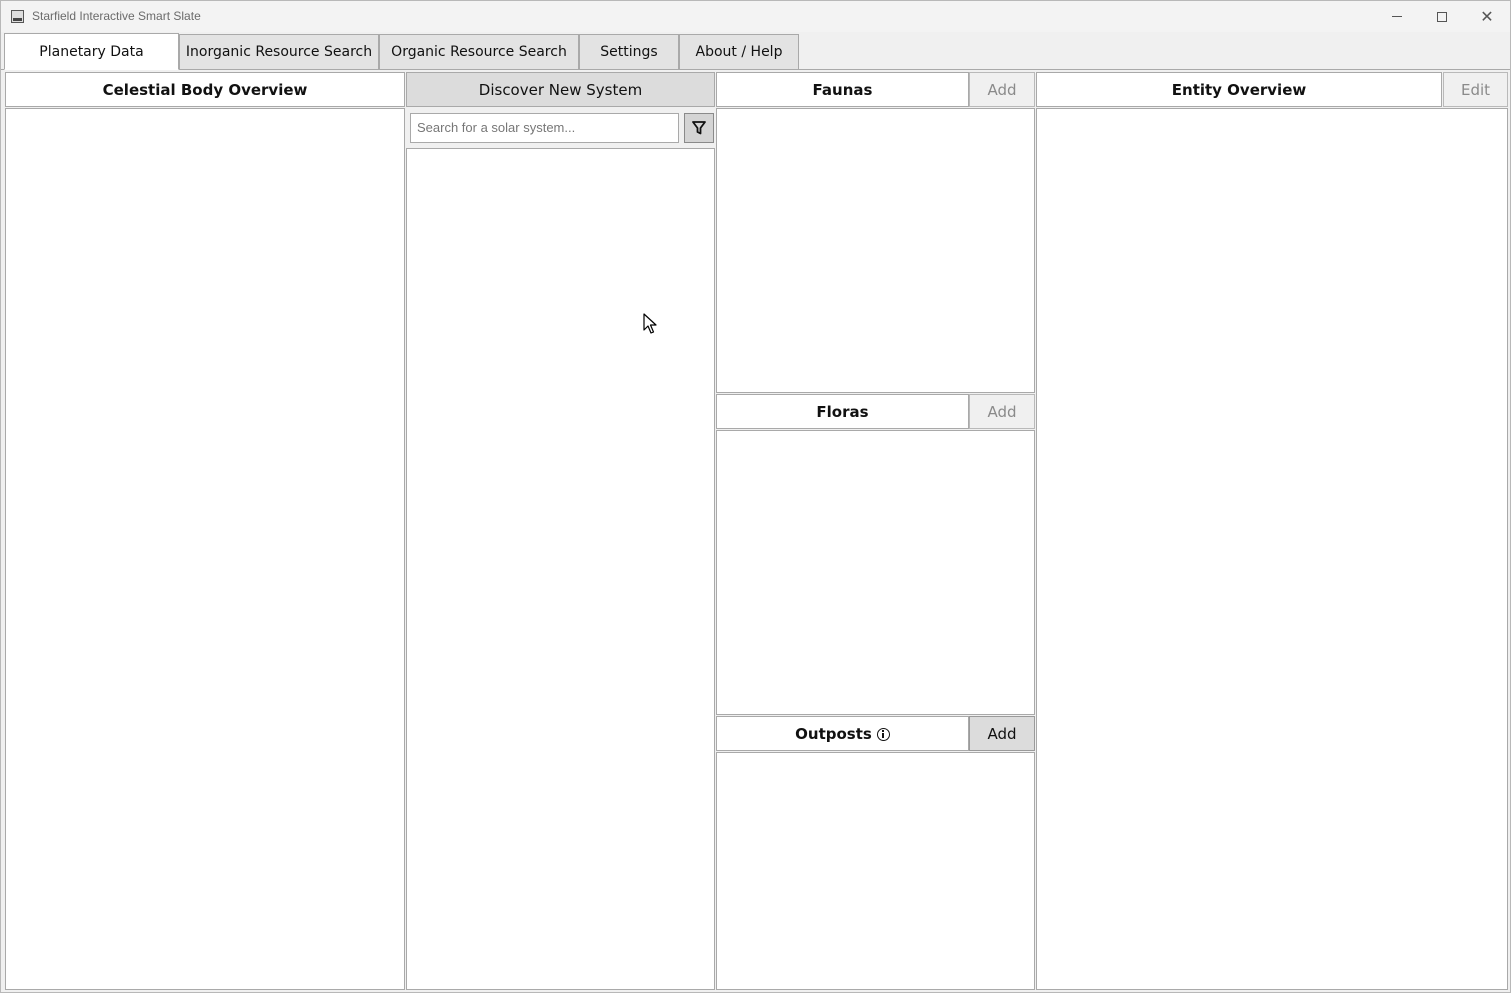 This screenshot has height=993, width=1511. Describe the element at coordinates (279, 52) in the screenshot. I see `tab-inorganic-resource-search: Inorganic Resource Search` at that location.